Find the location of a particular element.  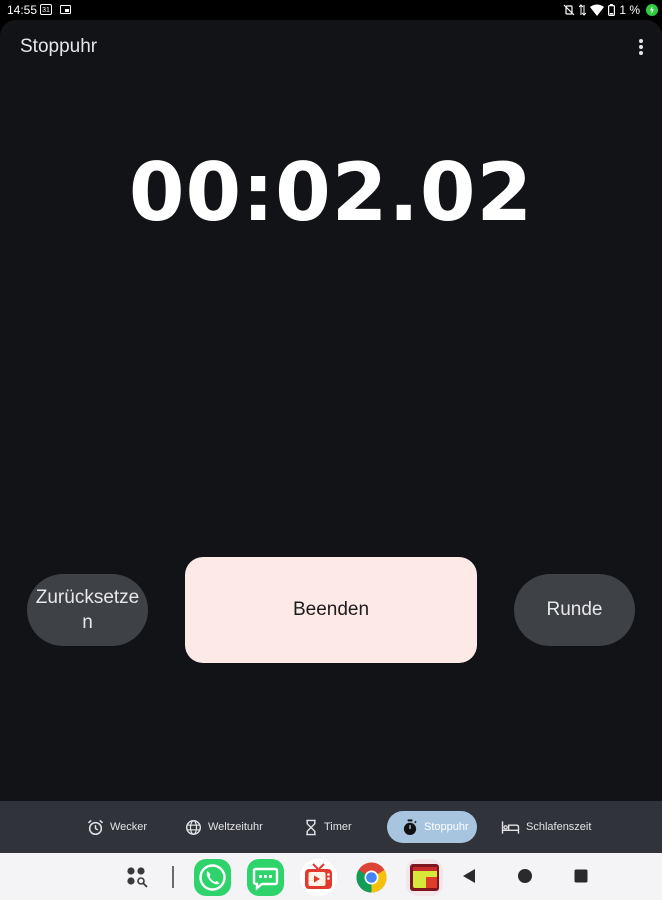

alarm-icon is located at coordinates (95, 827).